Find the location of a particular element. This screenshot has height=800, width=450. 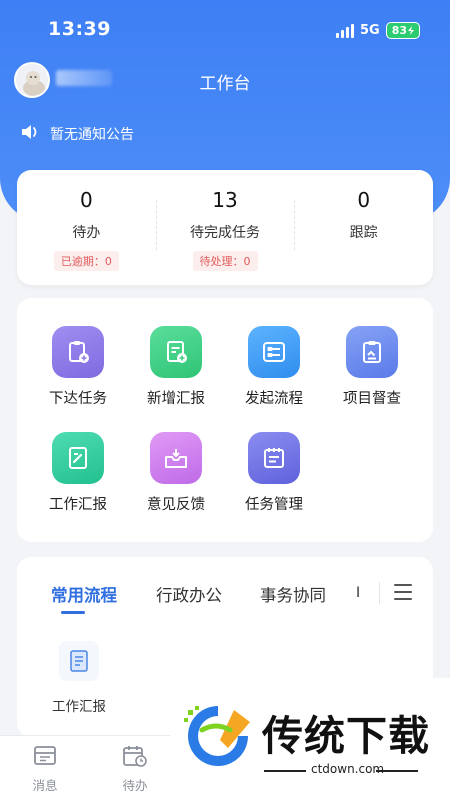

app-label: 工作汇报 is located at coordinates (78, 505).